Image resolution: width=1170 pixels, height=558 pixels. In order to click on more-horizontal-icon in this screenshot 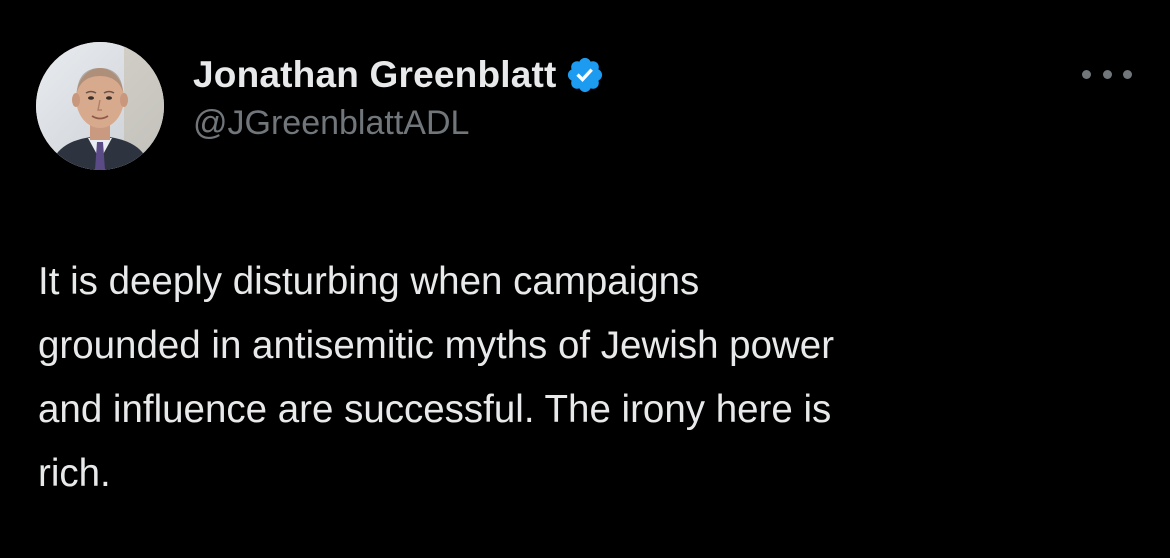, I will do `click(1086, 74)`.